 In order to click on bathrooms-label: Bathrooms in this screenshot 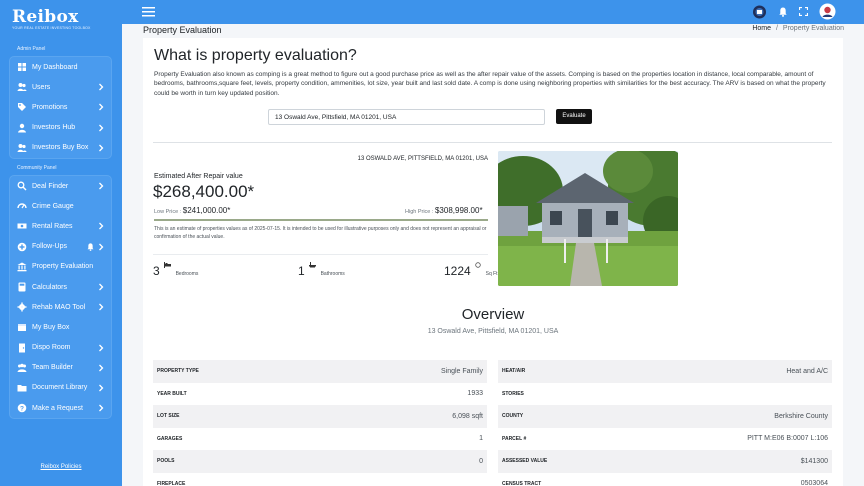, I will do `click(332, 274)`.